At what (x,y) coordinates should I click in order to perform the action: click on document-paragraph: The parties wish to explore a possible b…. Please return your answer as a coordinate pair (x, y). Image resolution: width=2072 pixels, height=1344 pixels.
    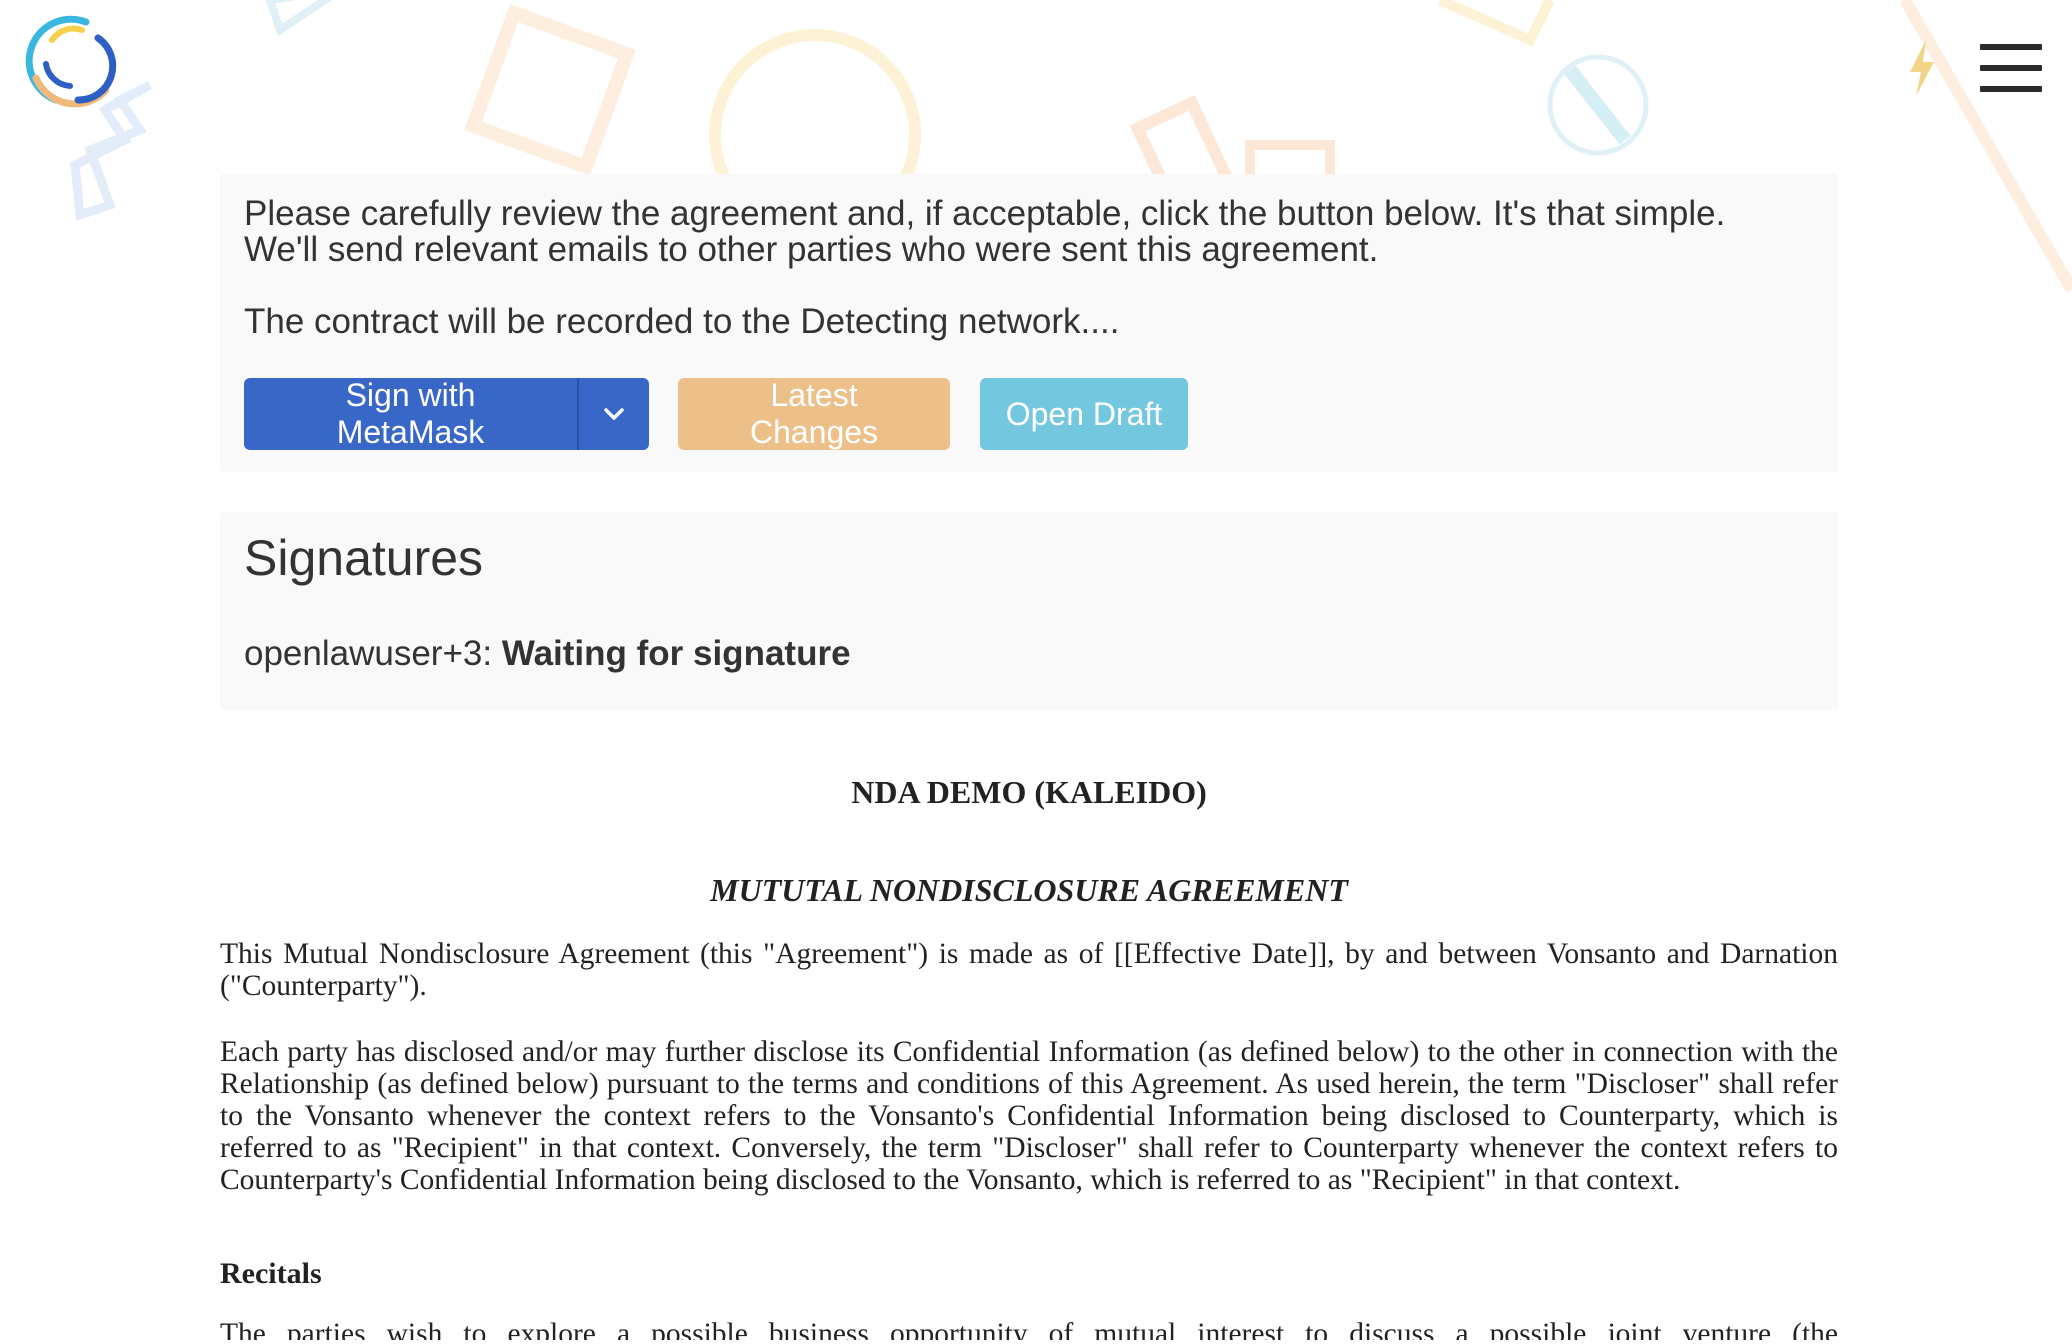
    Looking at the image, I should click on (1029, 1329).